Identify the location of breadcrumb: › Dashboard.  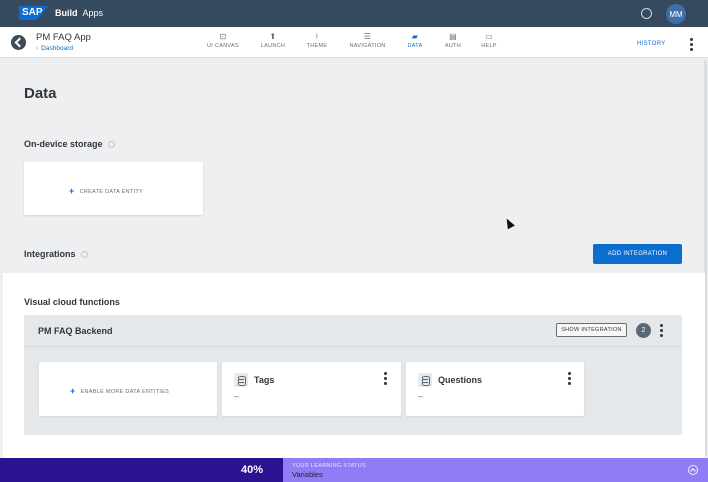
(54, 48).